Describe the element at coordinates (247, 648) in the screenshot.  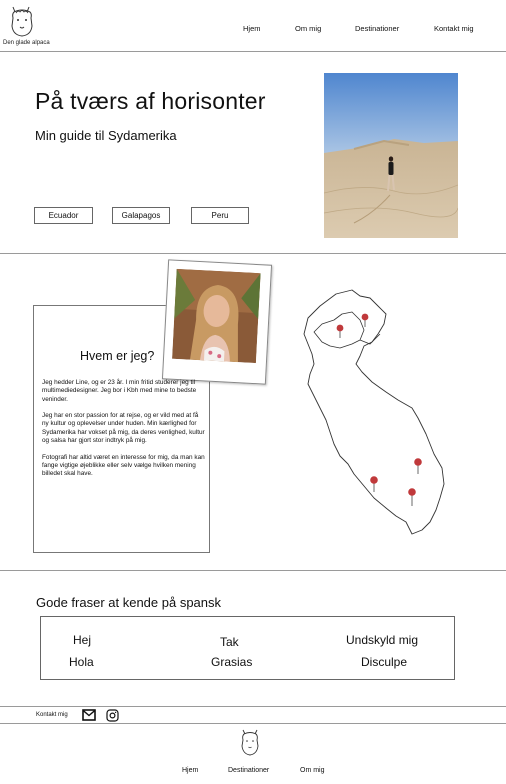
I see `phrases-box` at that location.